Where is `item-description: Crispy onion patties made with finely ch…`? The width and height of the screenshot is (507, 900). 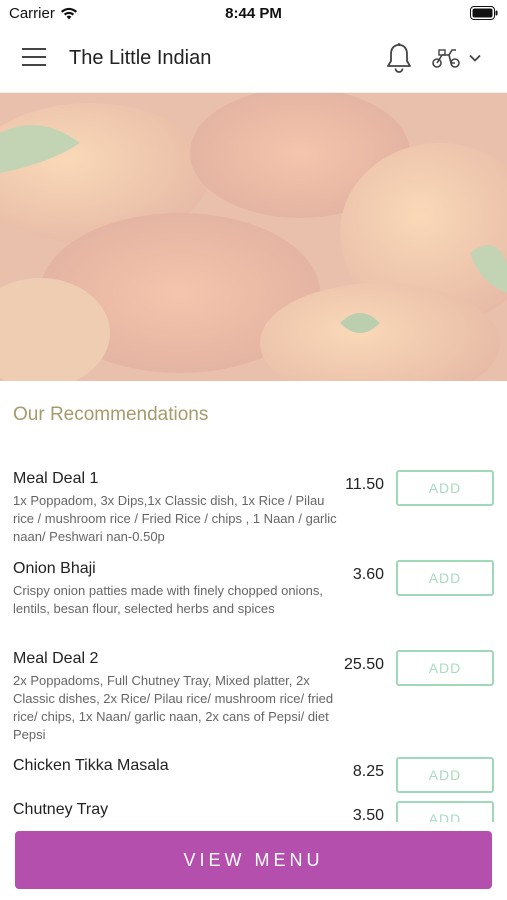
item-description: Crispy onion patties made with finely ch… is located at coordinates (168, 599).